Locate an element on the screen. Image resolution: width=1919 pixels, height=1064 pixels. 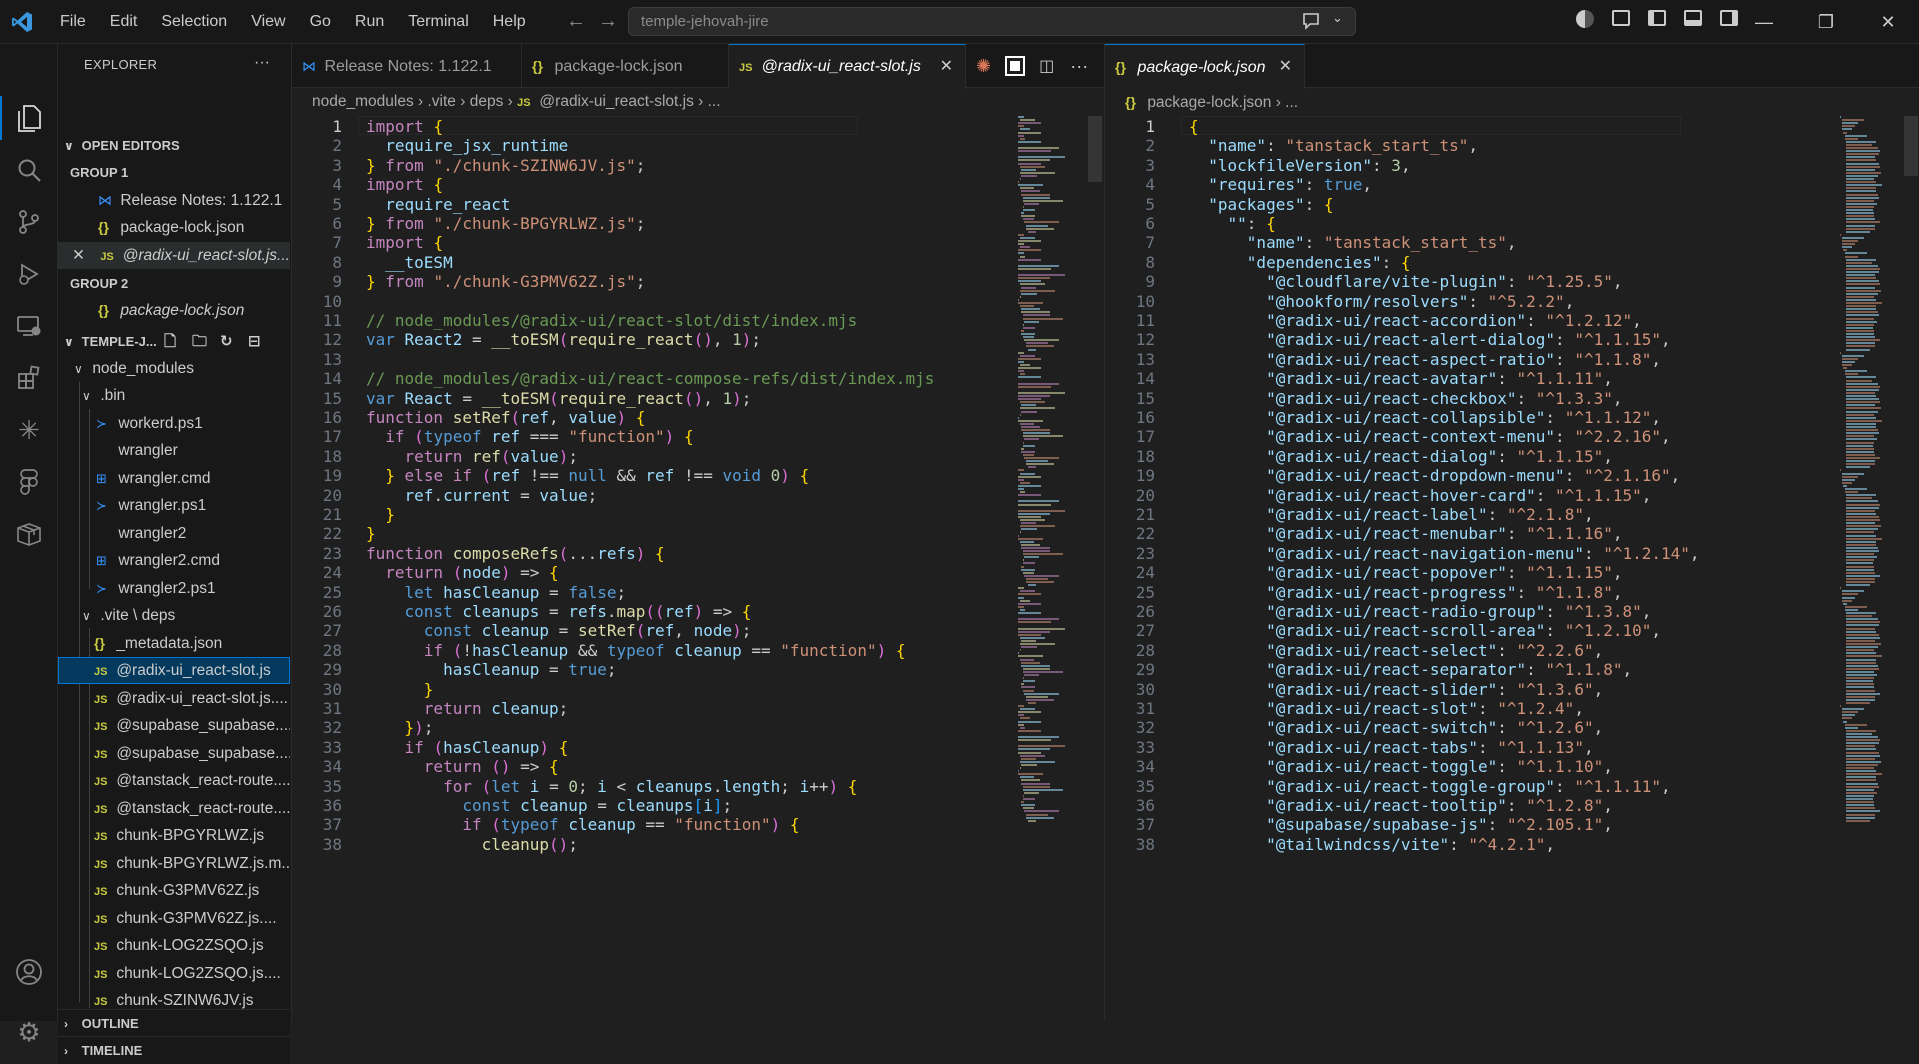
new-folder-icon: 🗀 is located at coordinates (199, 341).